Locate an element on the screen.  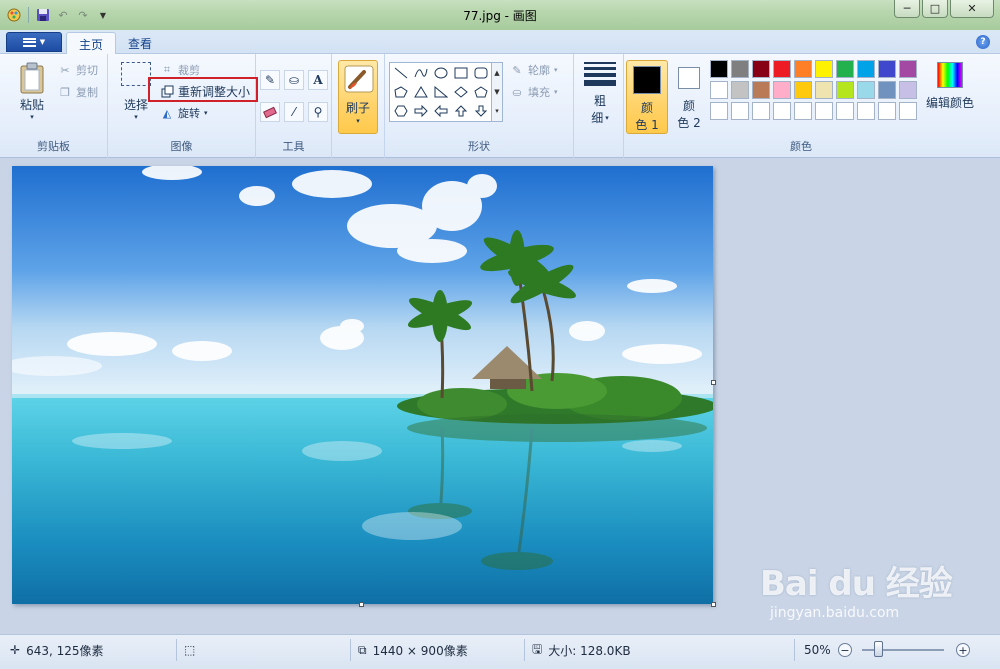
color2-label-bottom: 色 2 is located at coordinates (689, 123).